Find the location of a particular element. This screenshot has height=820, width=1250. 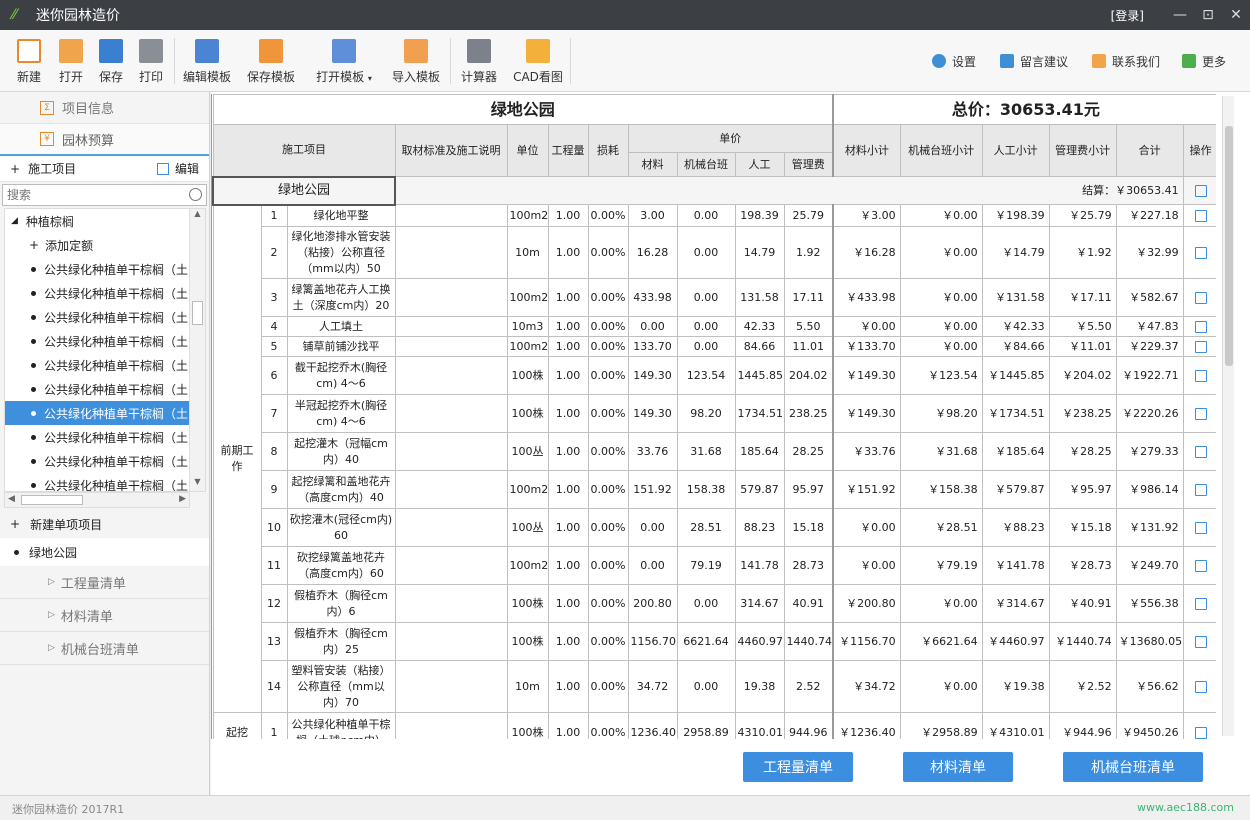

project-node: 绿地公园 is located at coordinates (104, 552).